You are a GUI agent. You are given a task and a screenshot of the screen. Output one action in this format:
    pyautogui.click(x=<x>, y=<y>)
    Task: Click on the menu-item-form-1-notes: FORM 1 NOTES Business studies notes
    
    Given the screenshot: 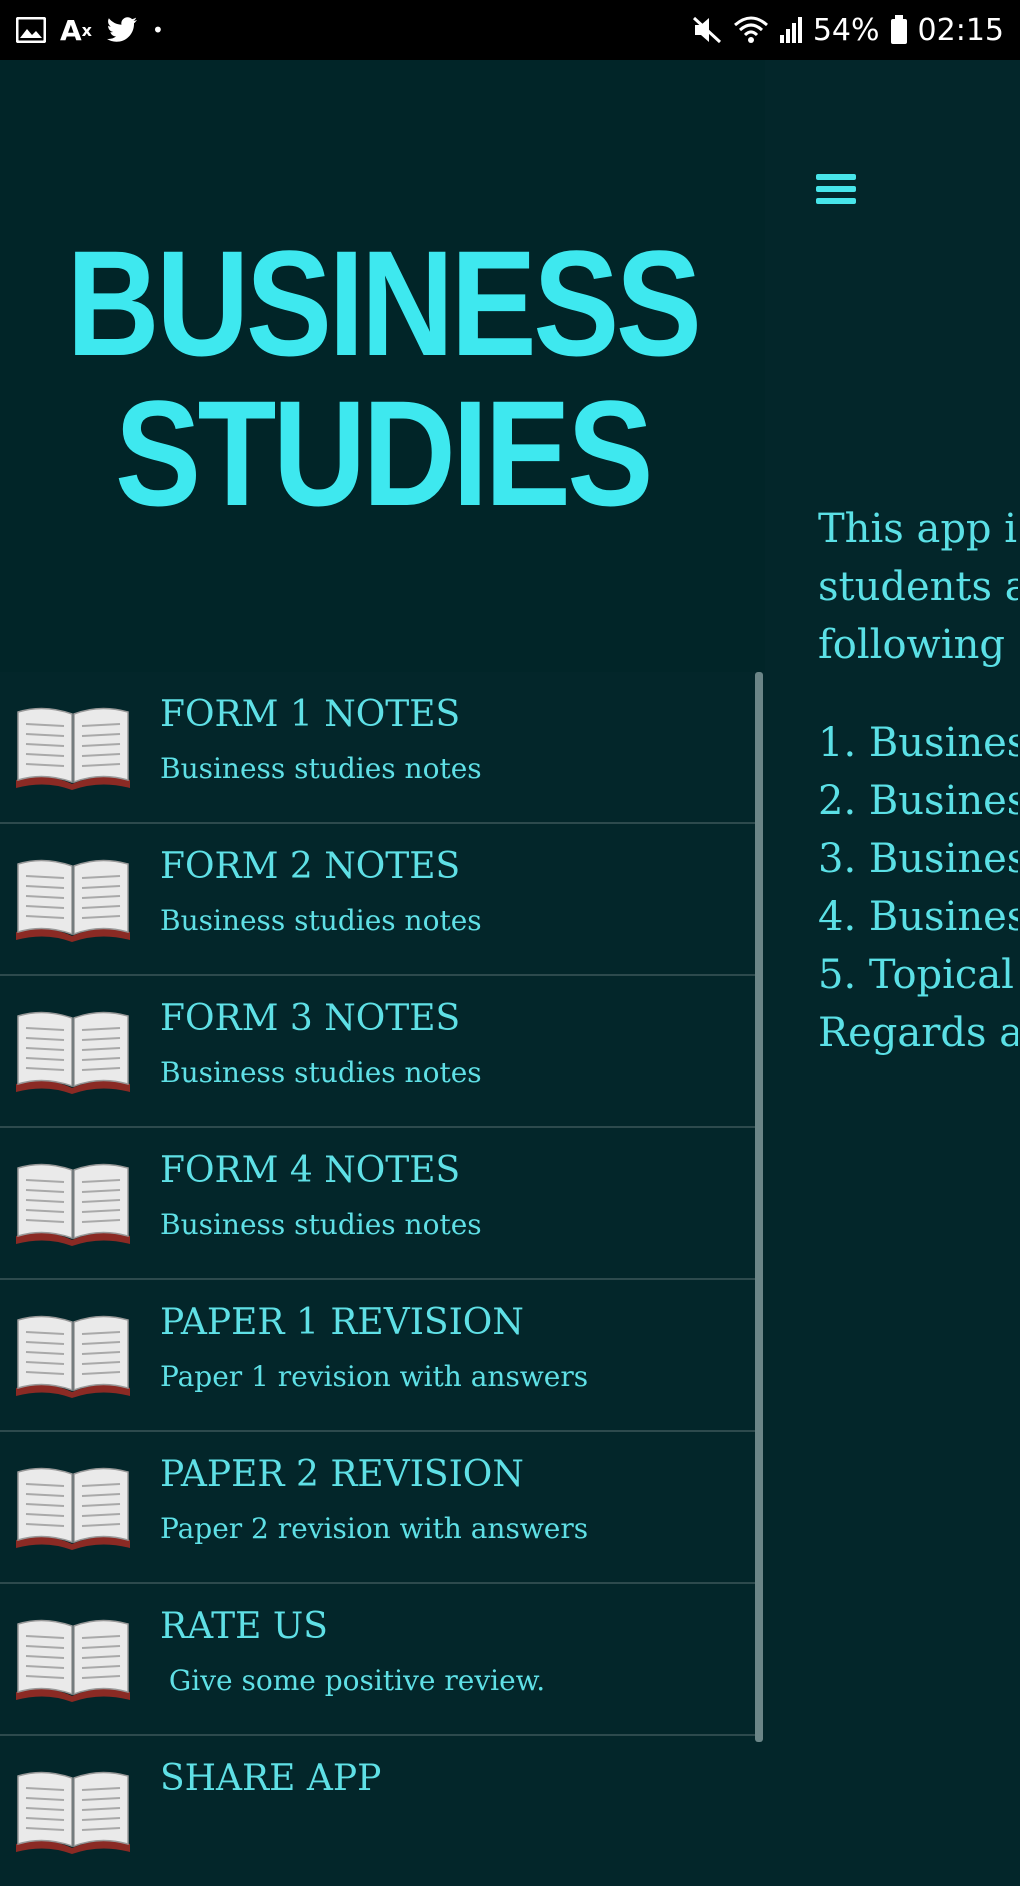 What is the action you would take?
    pyautogui.click(x=380, y=748)
    